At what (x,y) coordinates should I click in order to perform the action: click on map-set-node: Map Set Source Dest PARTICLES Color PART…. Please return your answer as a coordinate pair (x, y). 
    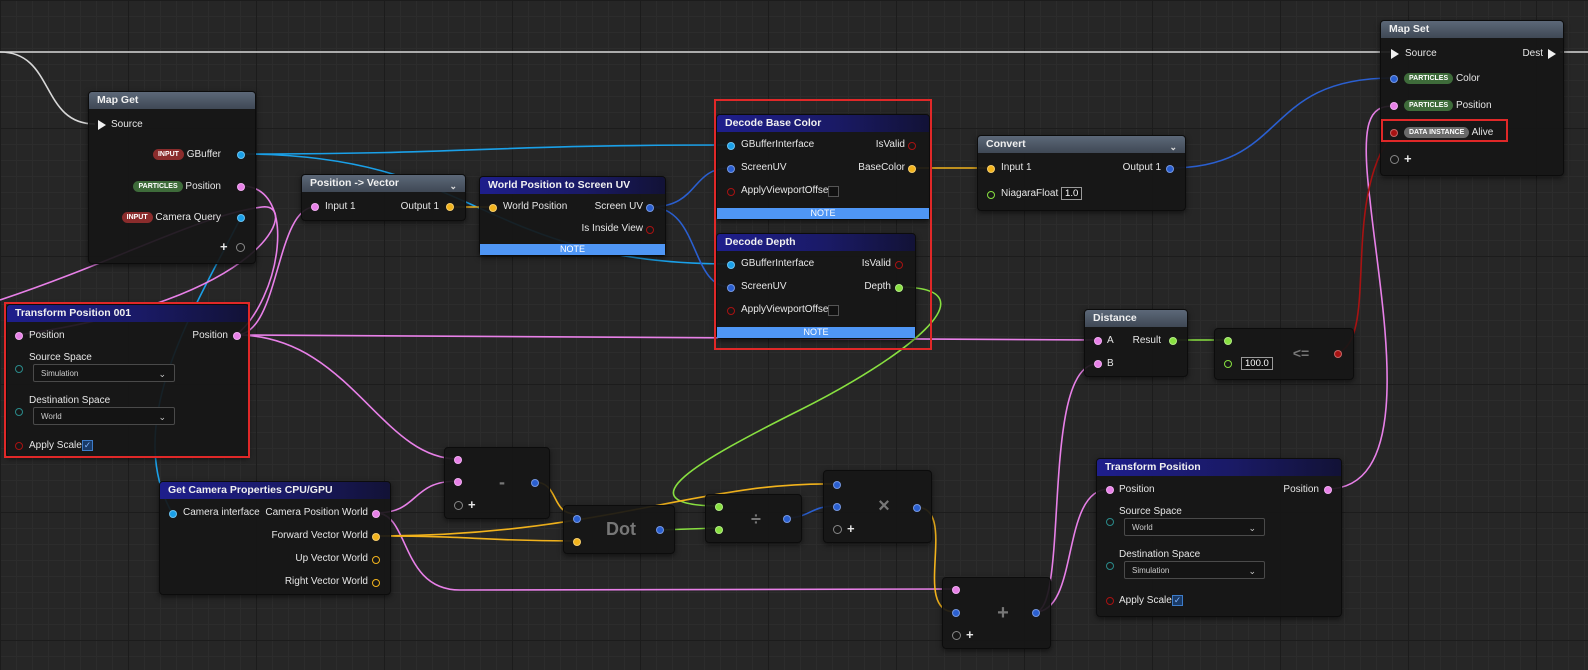
    Looking at the image, I should click on (1472, 98).